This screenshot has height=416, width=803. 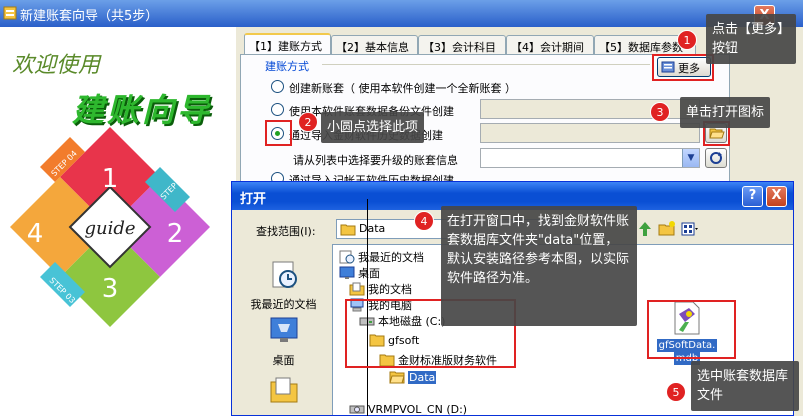 What do you see at coordinates (110, 289) in the screenshot?
I see `diamond-num-3: 3` at bounding box center [110, 289].